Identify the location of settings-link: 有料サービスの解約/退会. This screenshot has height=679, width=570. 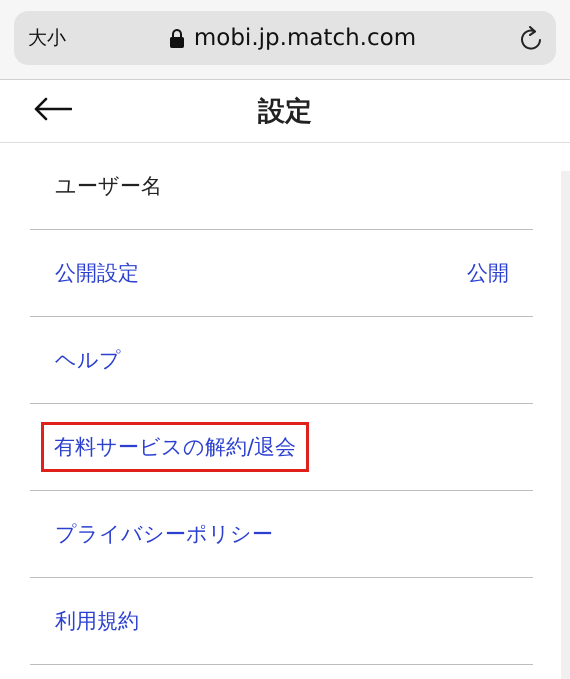
(175, 447).